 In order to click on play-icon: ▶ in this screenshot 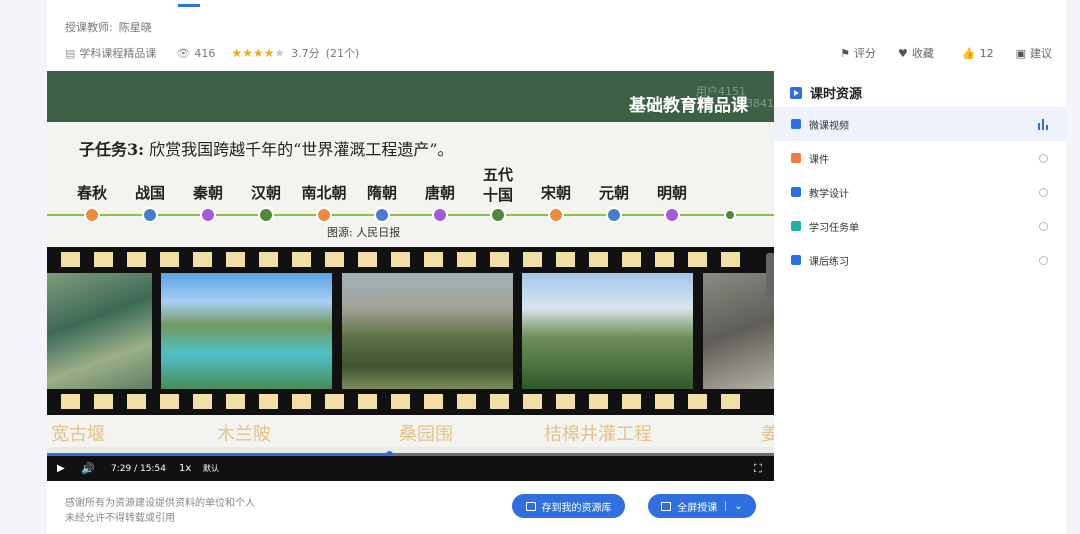, I will do `click(61, 468)`.